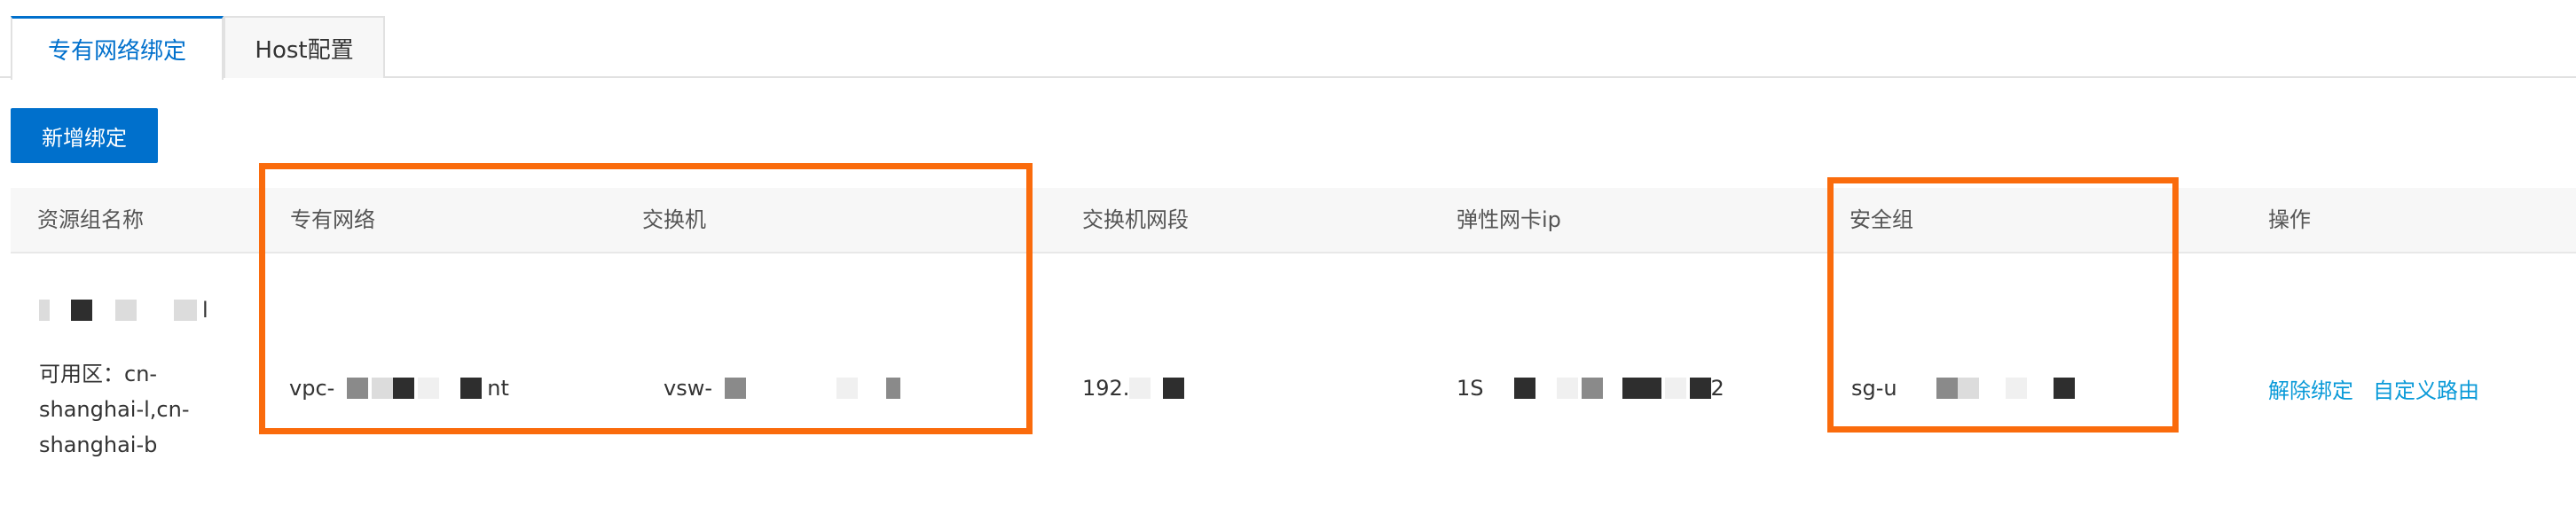  I want to click on vswitch-cidr: 192., so click(1133, 388).